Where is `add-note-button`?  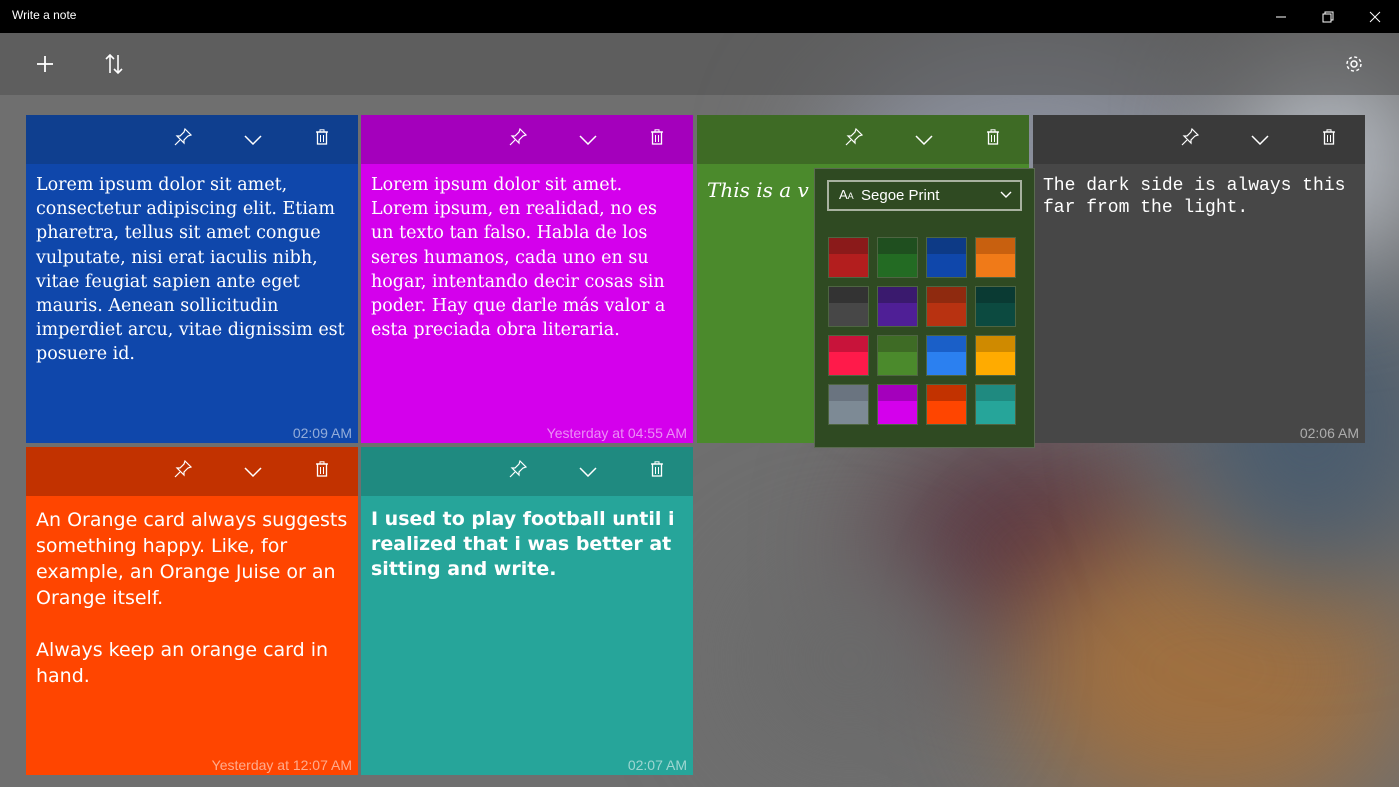
add-note-button is located at coordinates (45, 64).